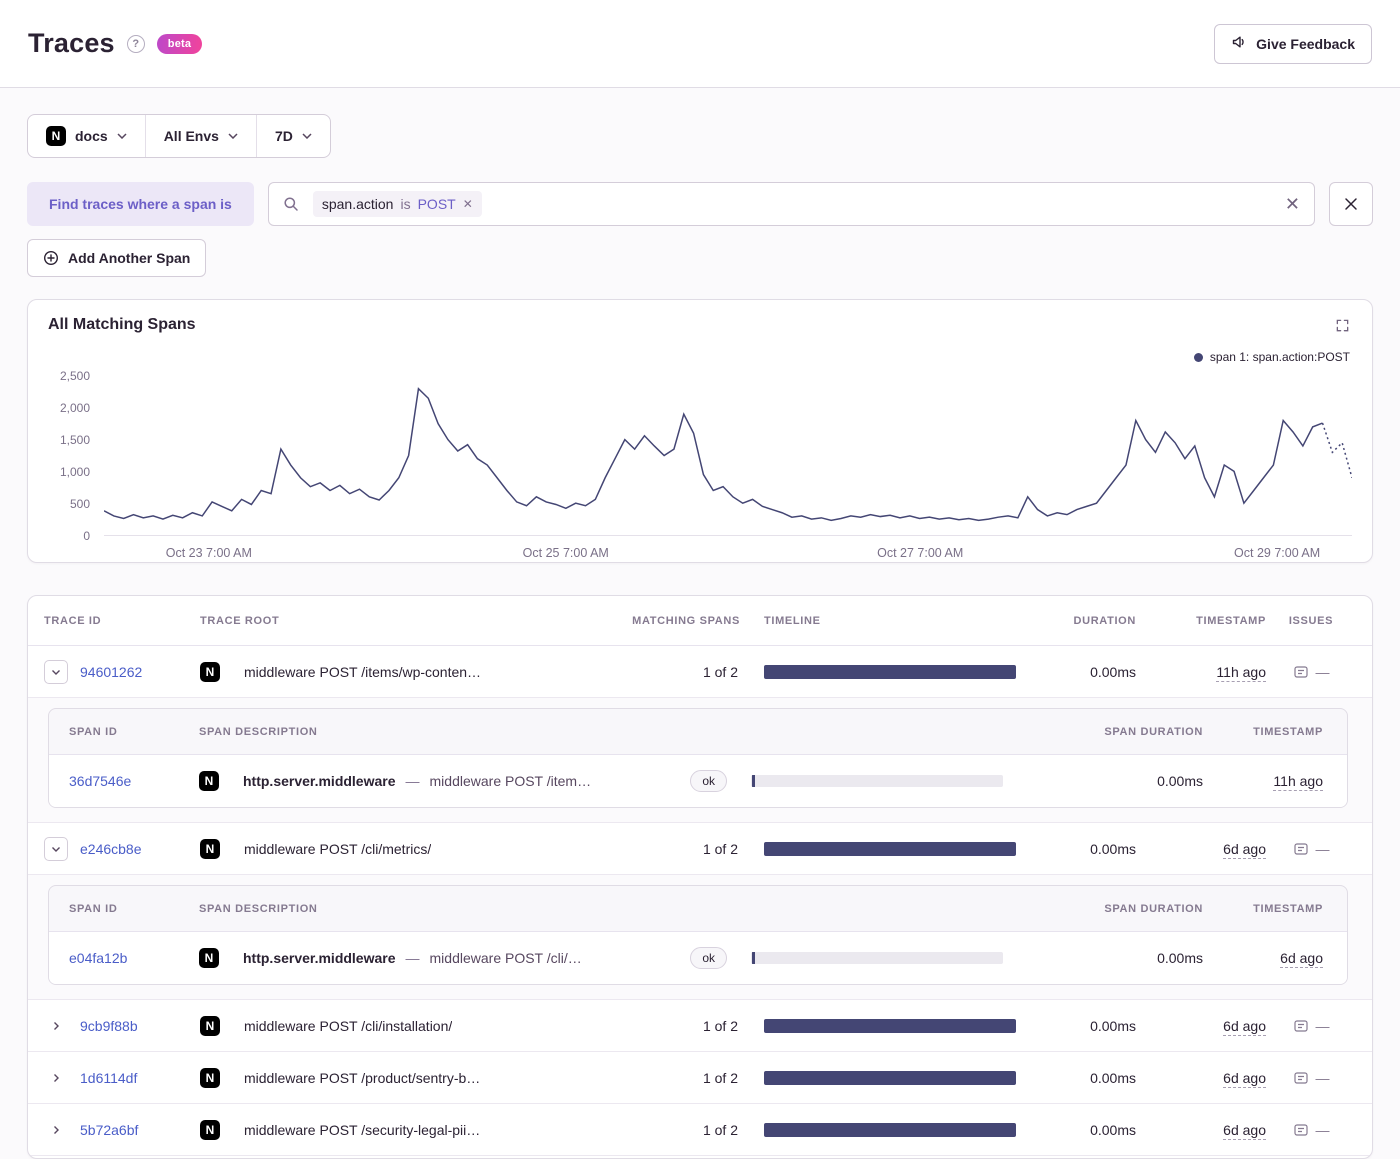  What do you see at coordinates (1271, 357) in the screenshot?
I see `chart-legend: span 1: span.action:POST` at bounding box center [1271, 357].